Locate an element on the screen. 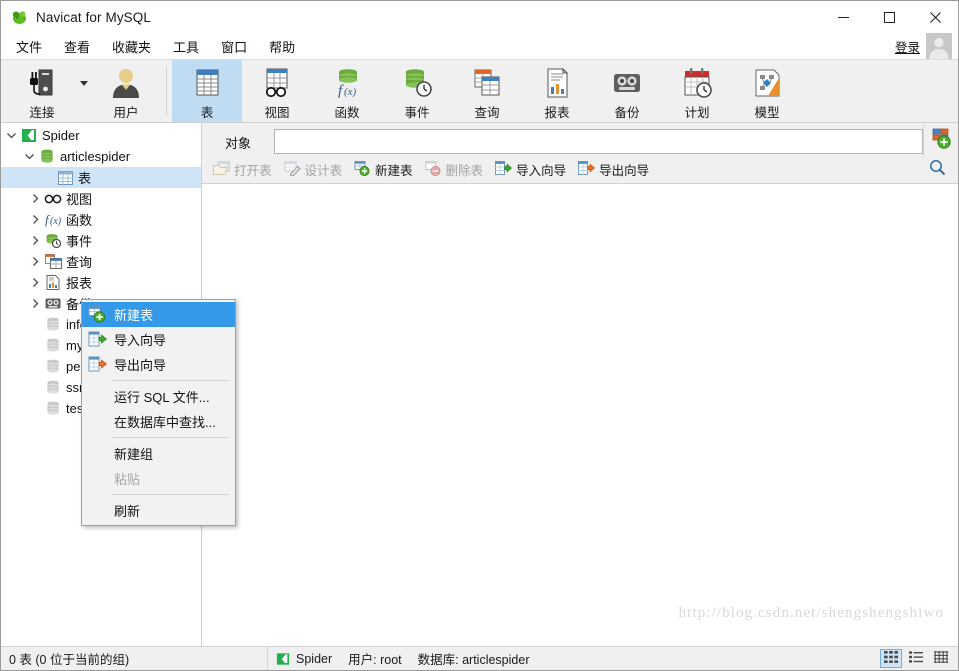 Image resolution: width=959 pixels, height=671 pixels. backups-folder-icon is located at coordinates (53, 303).